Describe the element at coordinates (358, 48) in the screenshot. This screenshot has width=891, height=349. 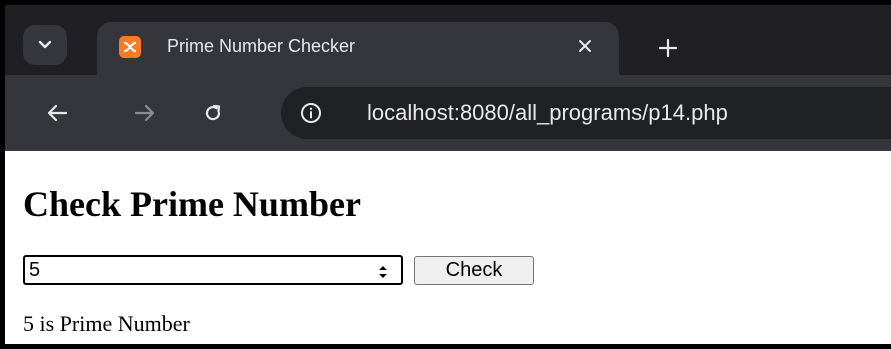
I see `active-tab: Prime Number Checker` at that location.